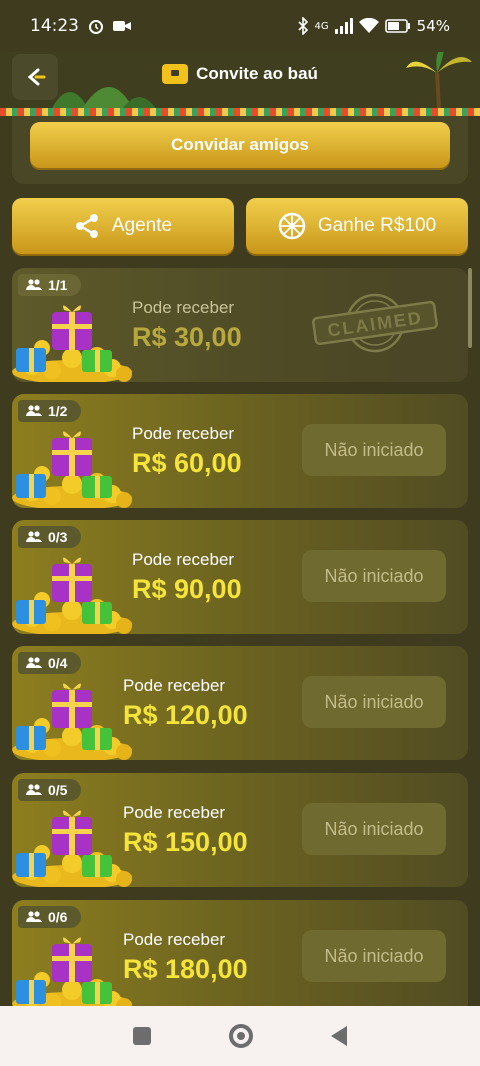  I want to click on reward-amount: R$ 30,00, so click(187, 337).